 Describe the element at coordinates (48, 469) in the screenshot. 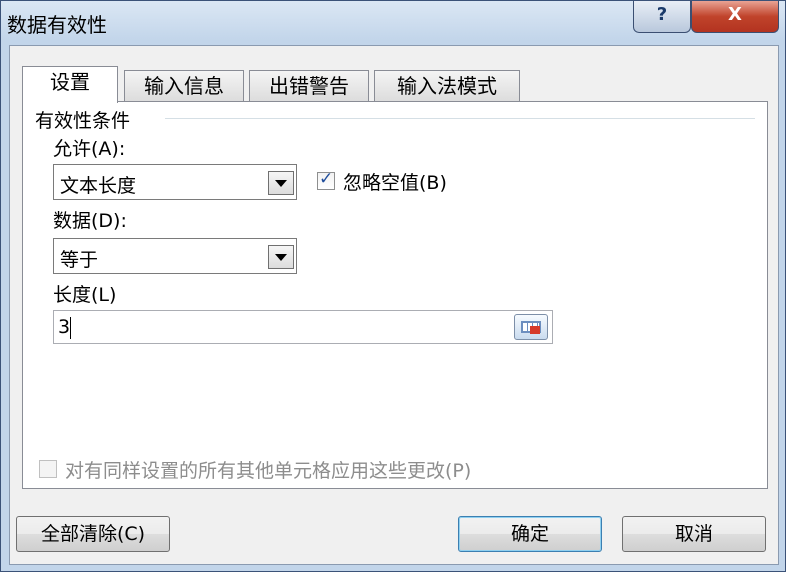

I see `apply-all-checkbox` at that location.